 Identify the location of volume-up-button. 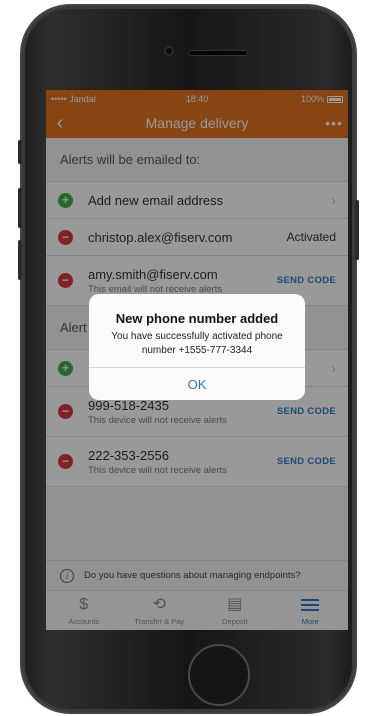
(20, 208).